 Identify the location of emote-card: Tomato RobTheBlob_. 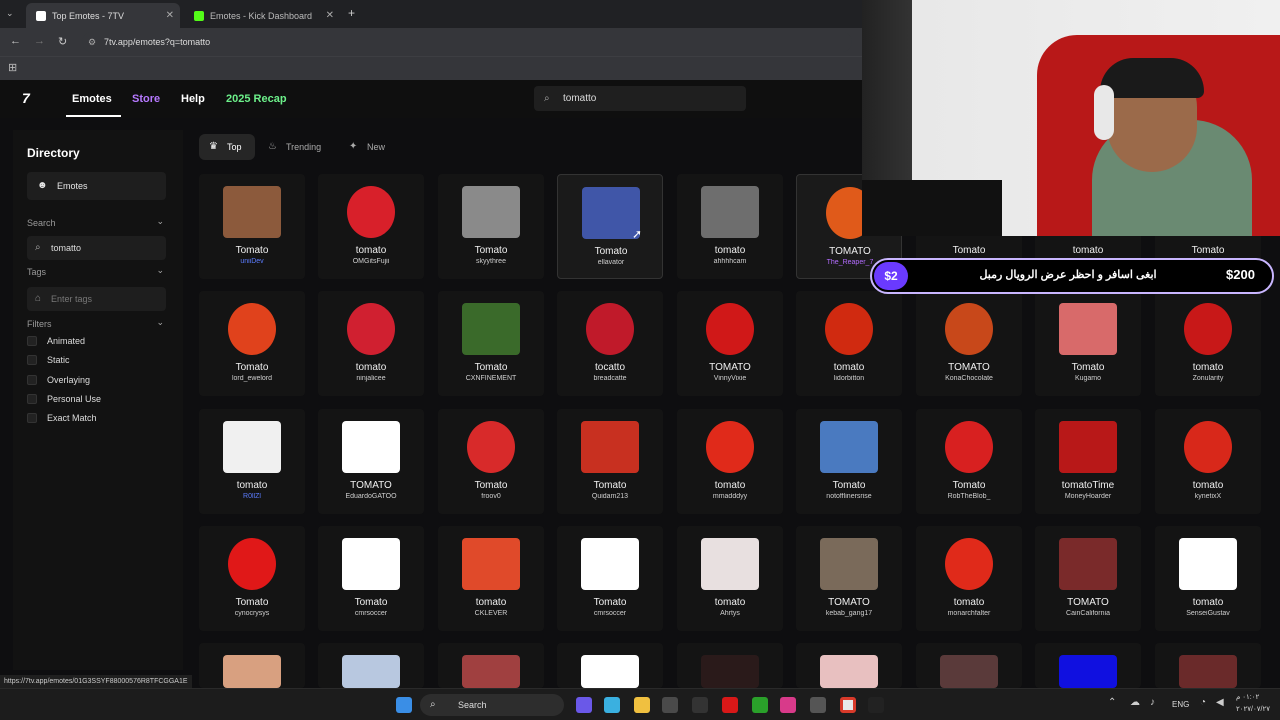
(969, 461).